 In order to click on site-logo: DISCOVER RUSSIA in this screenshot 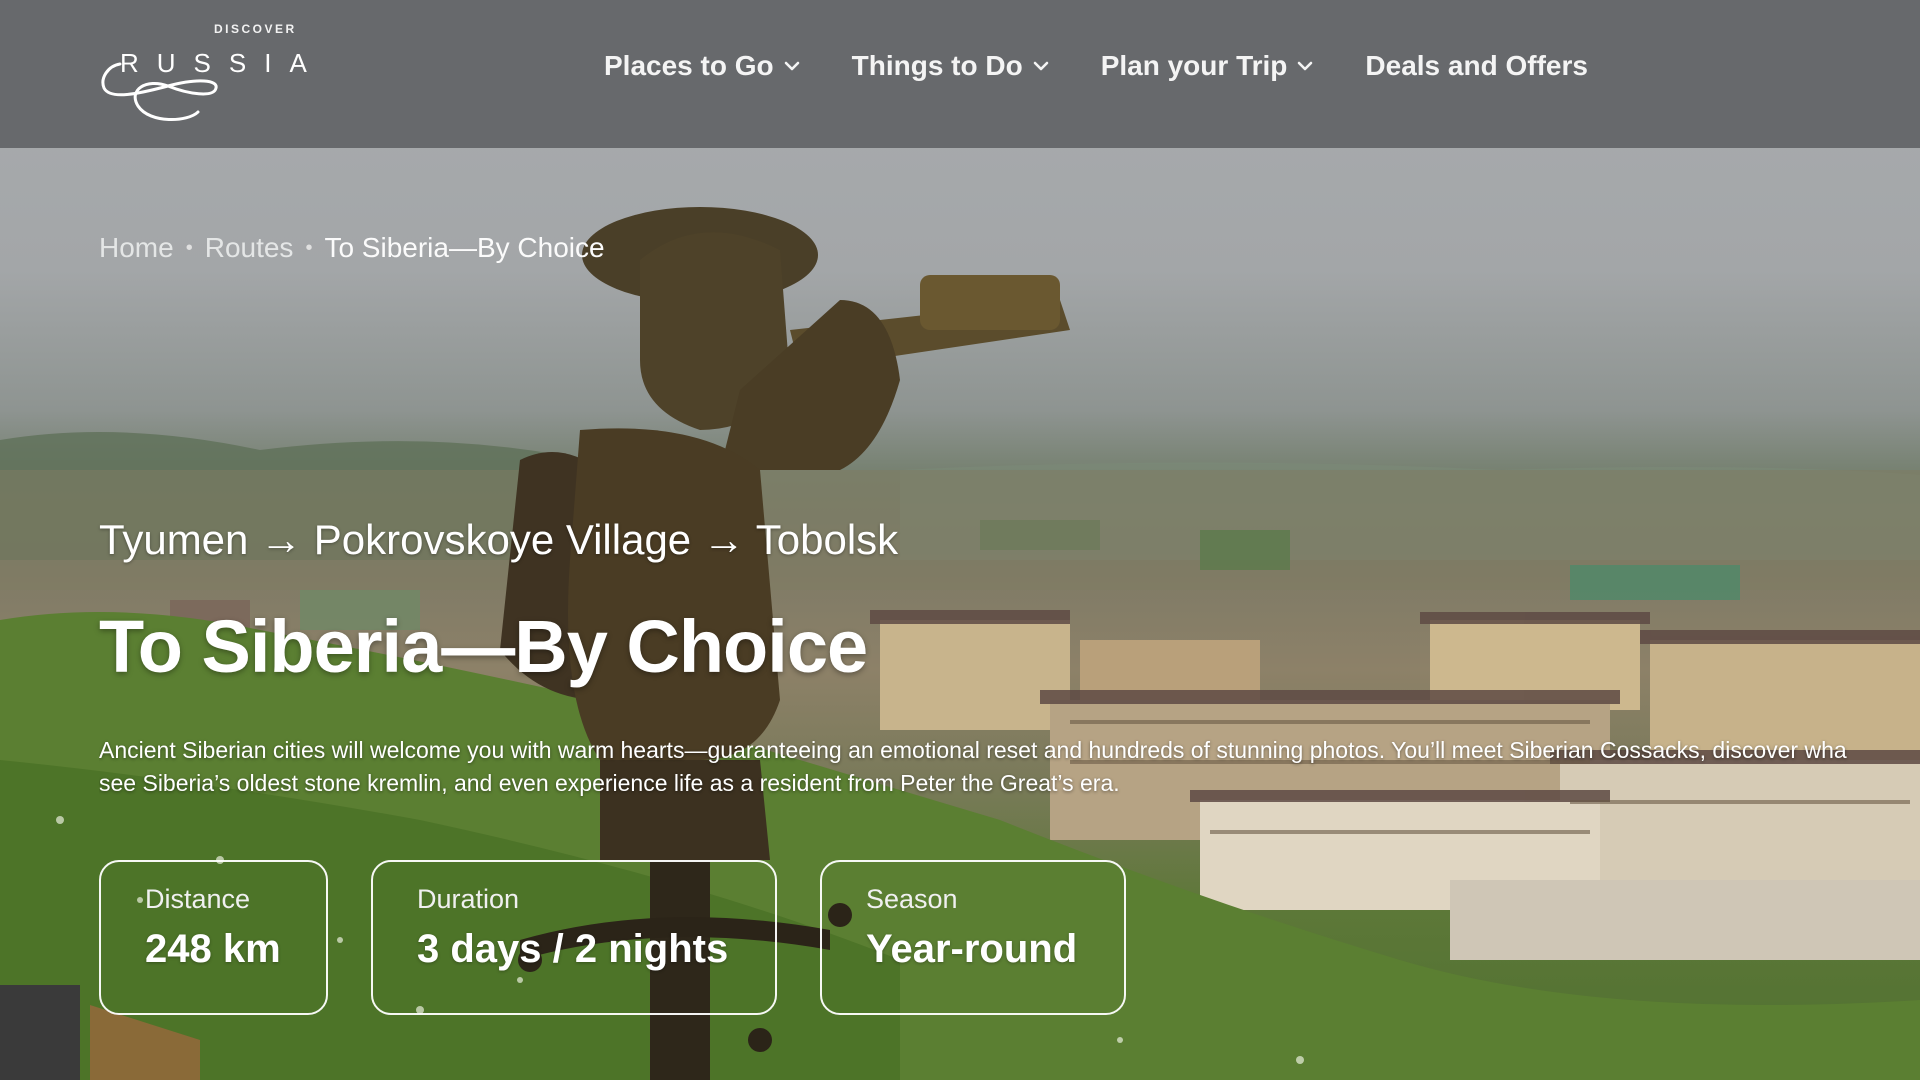, I will do `click(202, 72)`.